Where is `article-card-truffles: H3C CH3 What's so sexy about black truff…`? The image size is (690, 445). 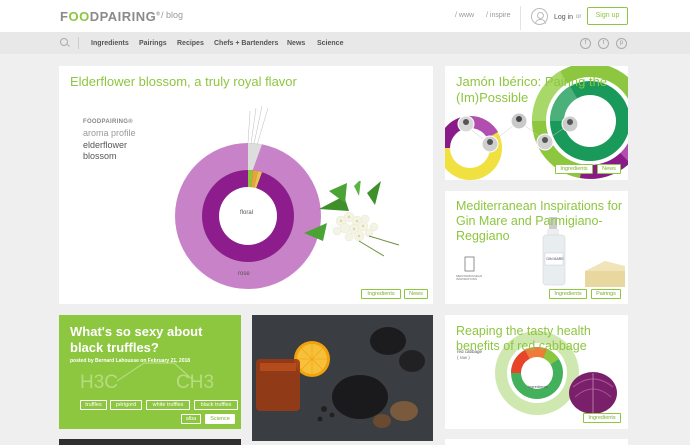
article-card-truffles: H3C CH3 What's so sexy about black truff… is located at coordinates (150, 372).